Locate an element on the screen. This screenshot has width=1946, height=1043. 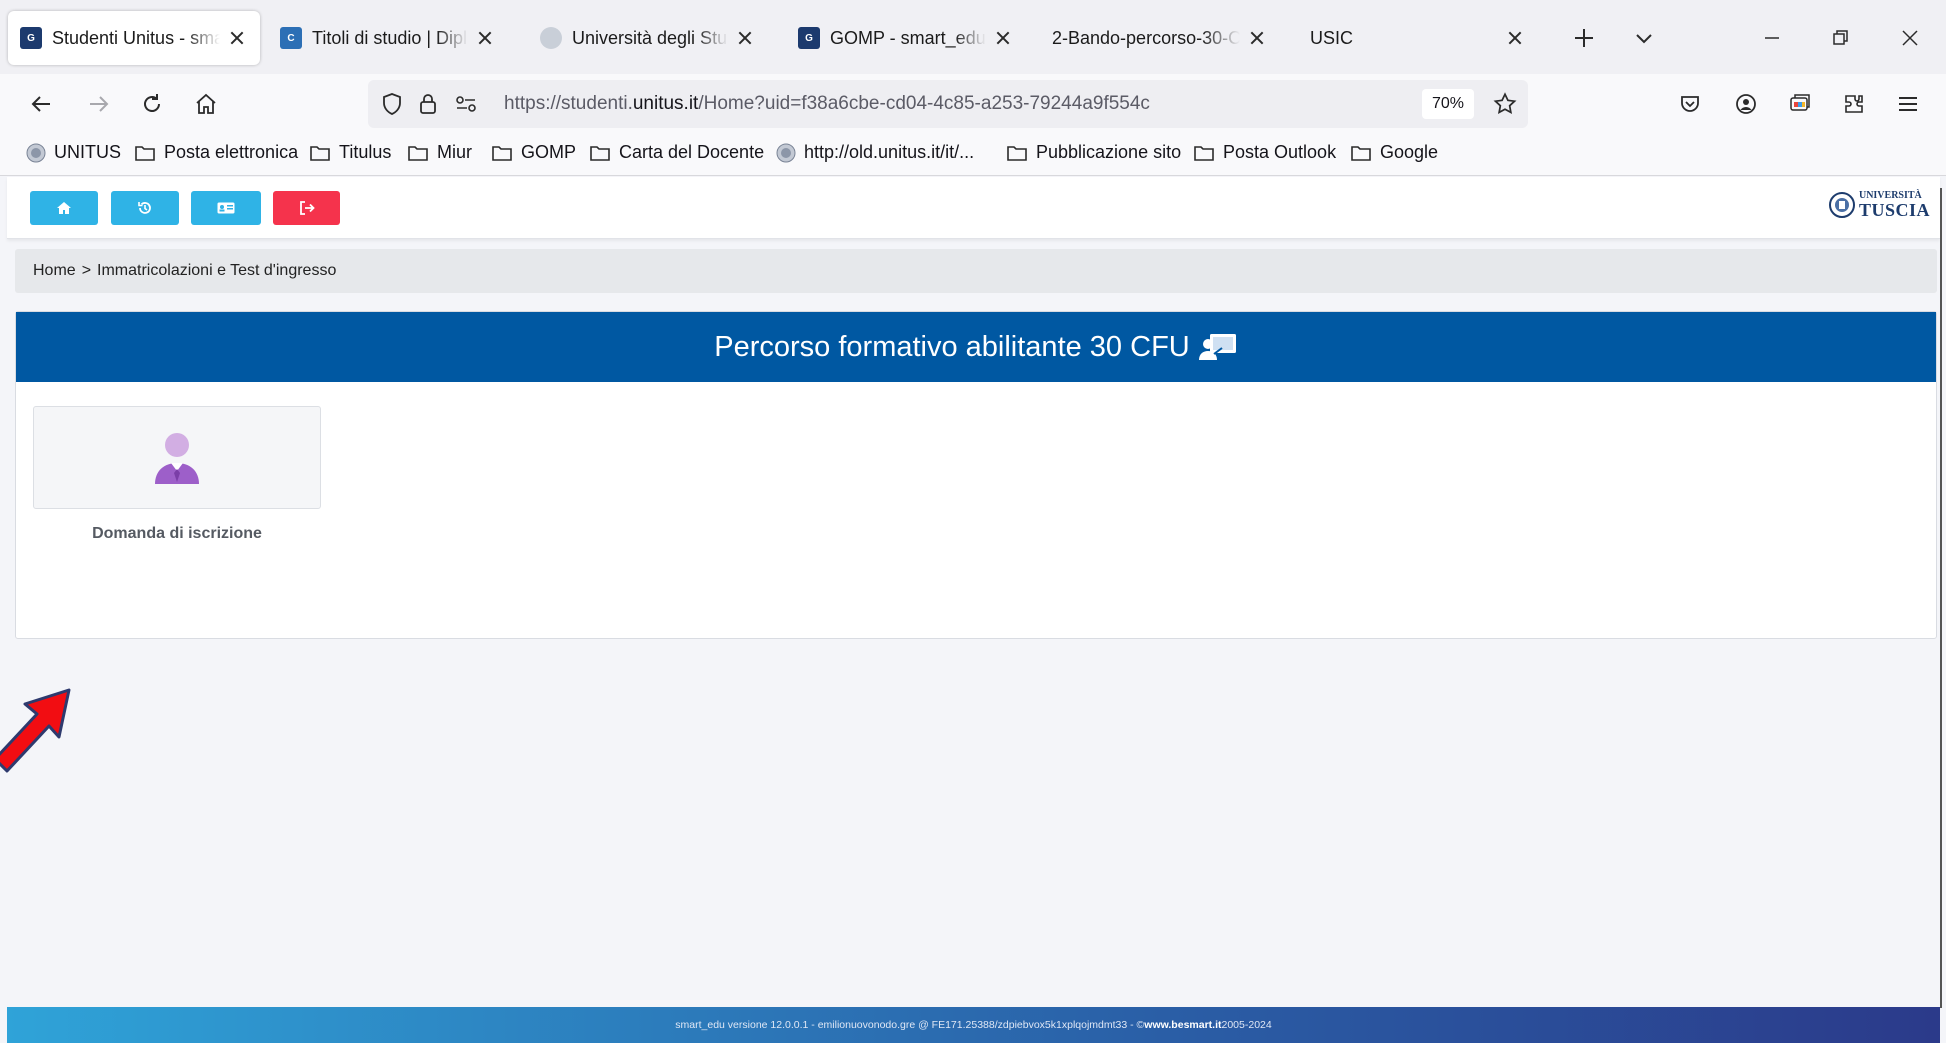
tab-title: Studenti Unitus - smart_edu is located at coordinates (136, 37).